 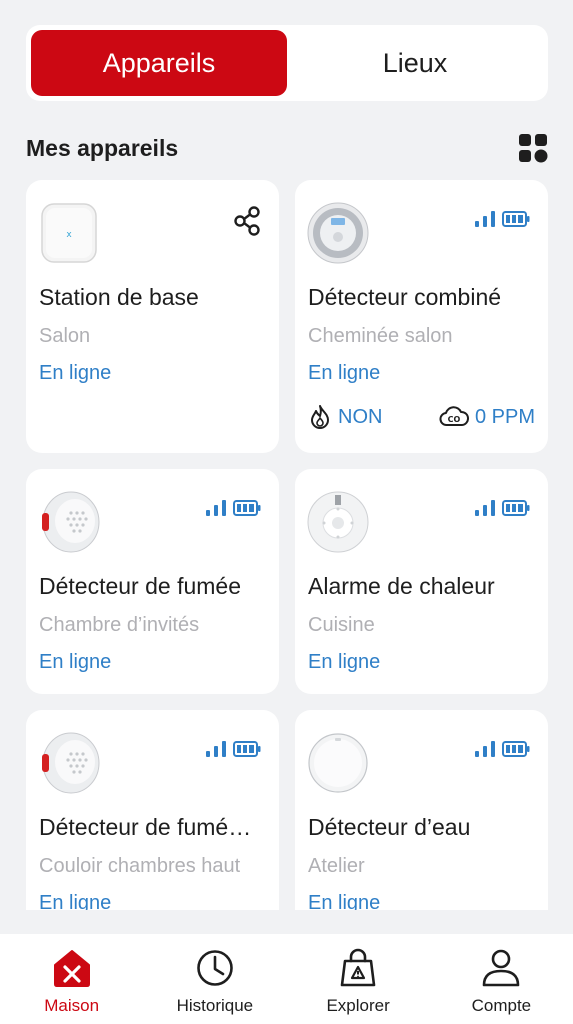 I want to click on tab-places: Lieux, so click(x=415, y=63).